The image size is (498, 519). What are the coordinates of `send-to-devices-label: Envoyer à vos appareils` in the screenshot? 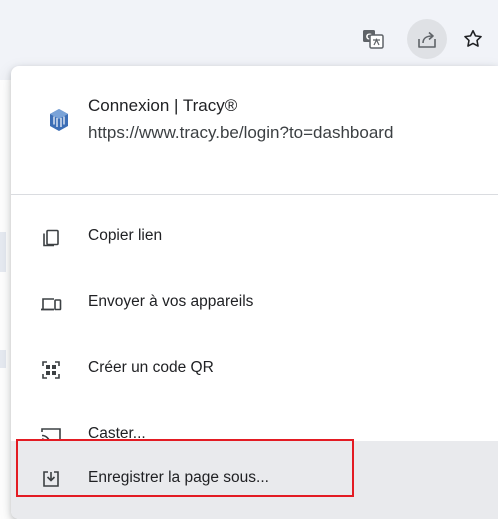 It's located at (171, 301).